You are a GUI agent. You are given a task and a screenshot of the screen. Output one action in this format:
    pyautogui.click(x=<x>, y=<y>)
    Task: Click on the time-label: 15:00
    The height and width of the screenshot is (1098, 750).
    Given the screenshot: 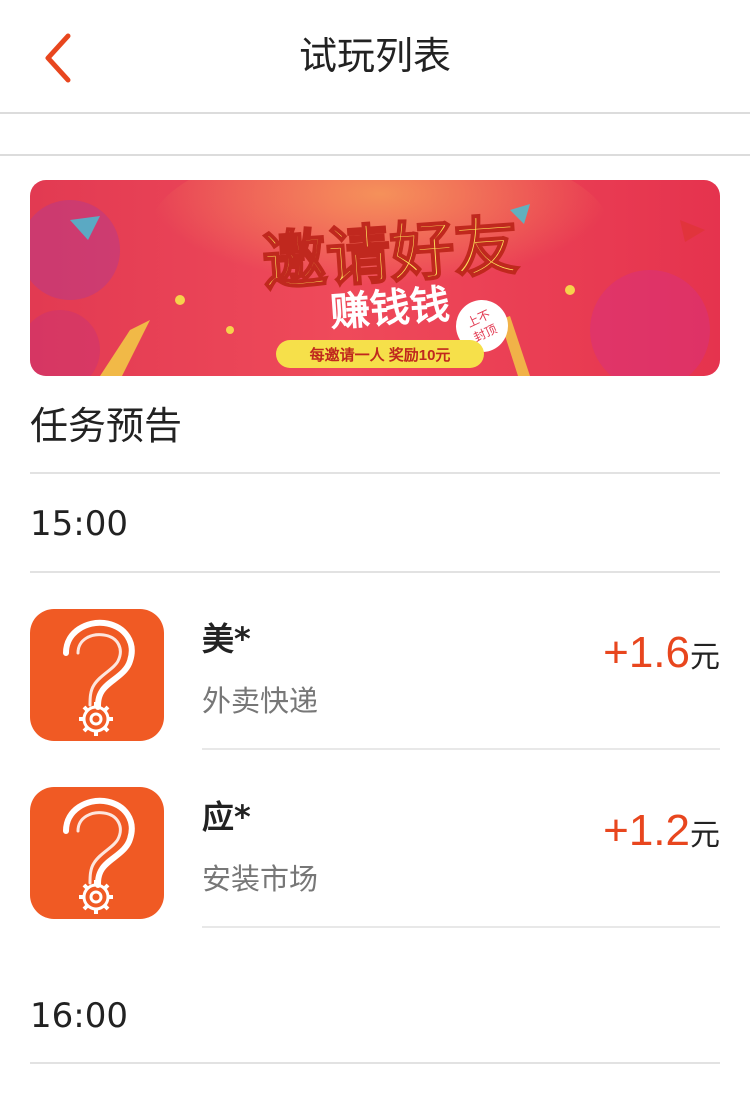 What is the action you would take?
    pyautogui.click(x=79, y=524)
    